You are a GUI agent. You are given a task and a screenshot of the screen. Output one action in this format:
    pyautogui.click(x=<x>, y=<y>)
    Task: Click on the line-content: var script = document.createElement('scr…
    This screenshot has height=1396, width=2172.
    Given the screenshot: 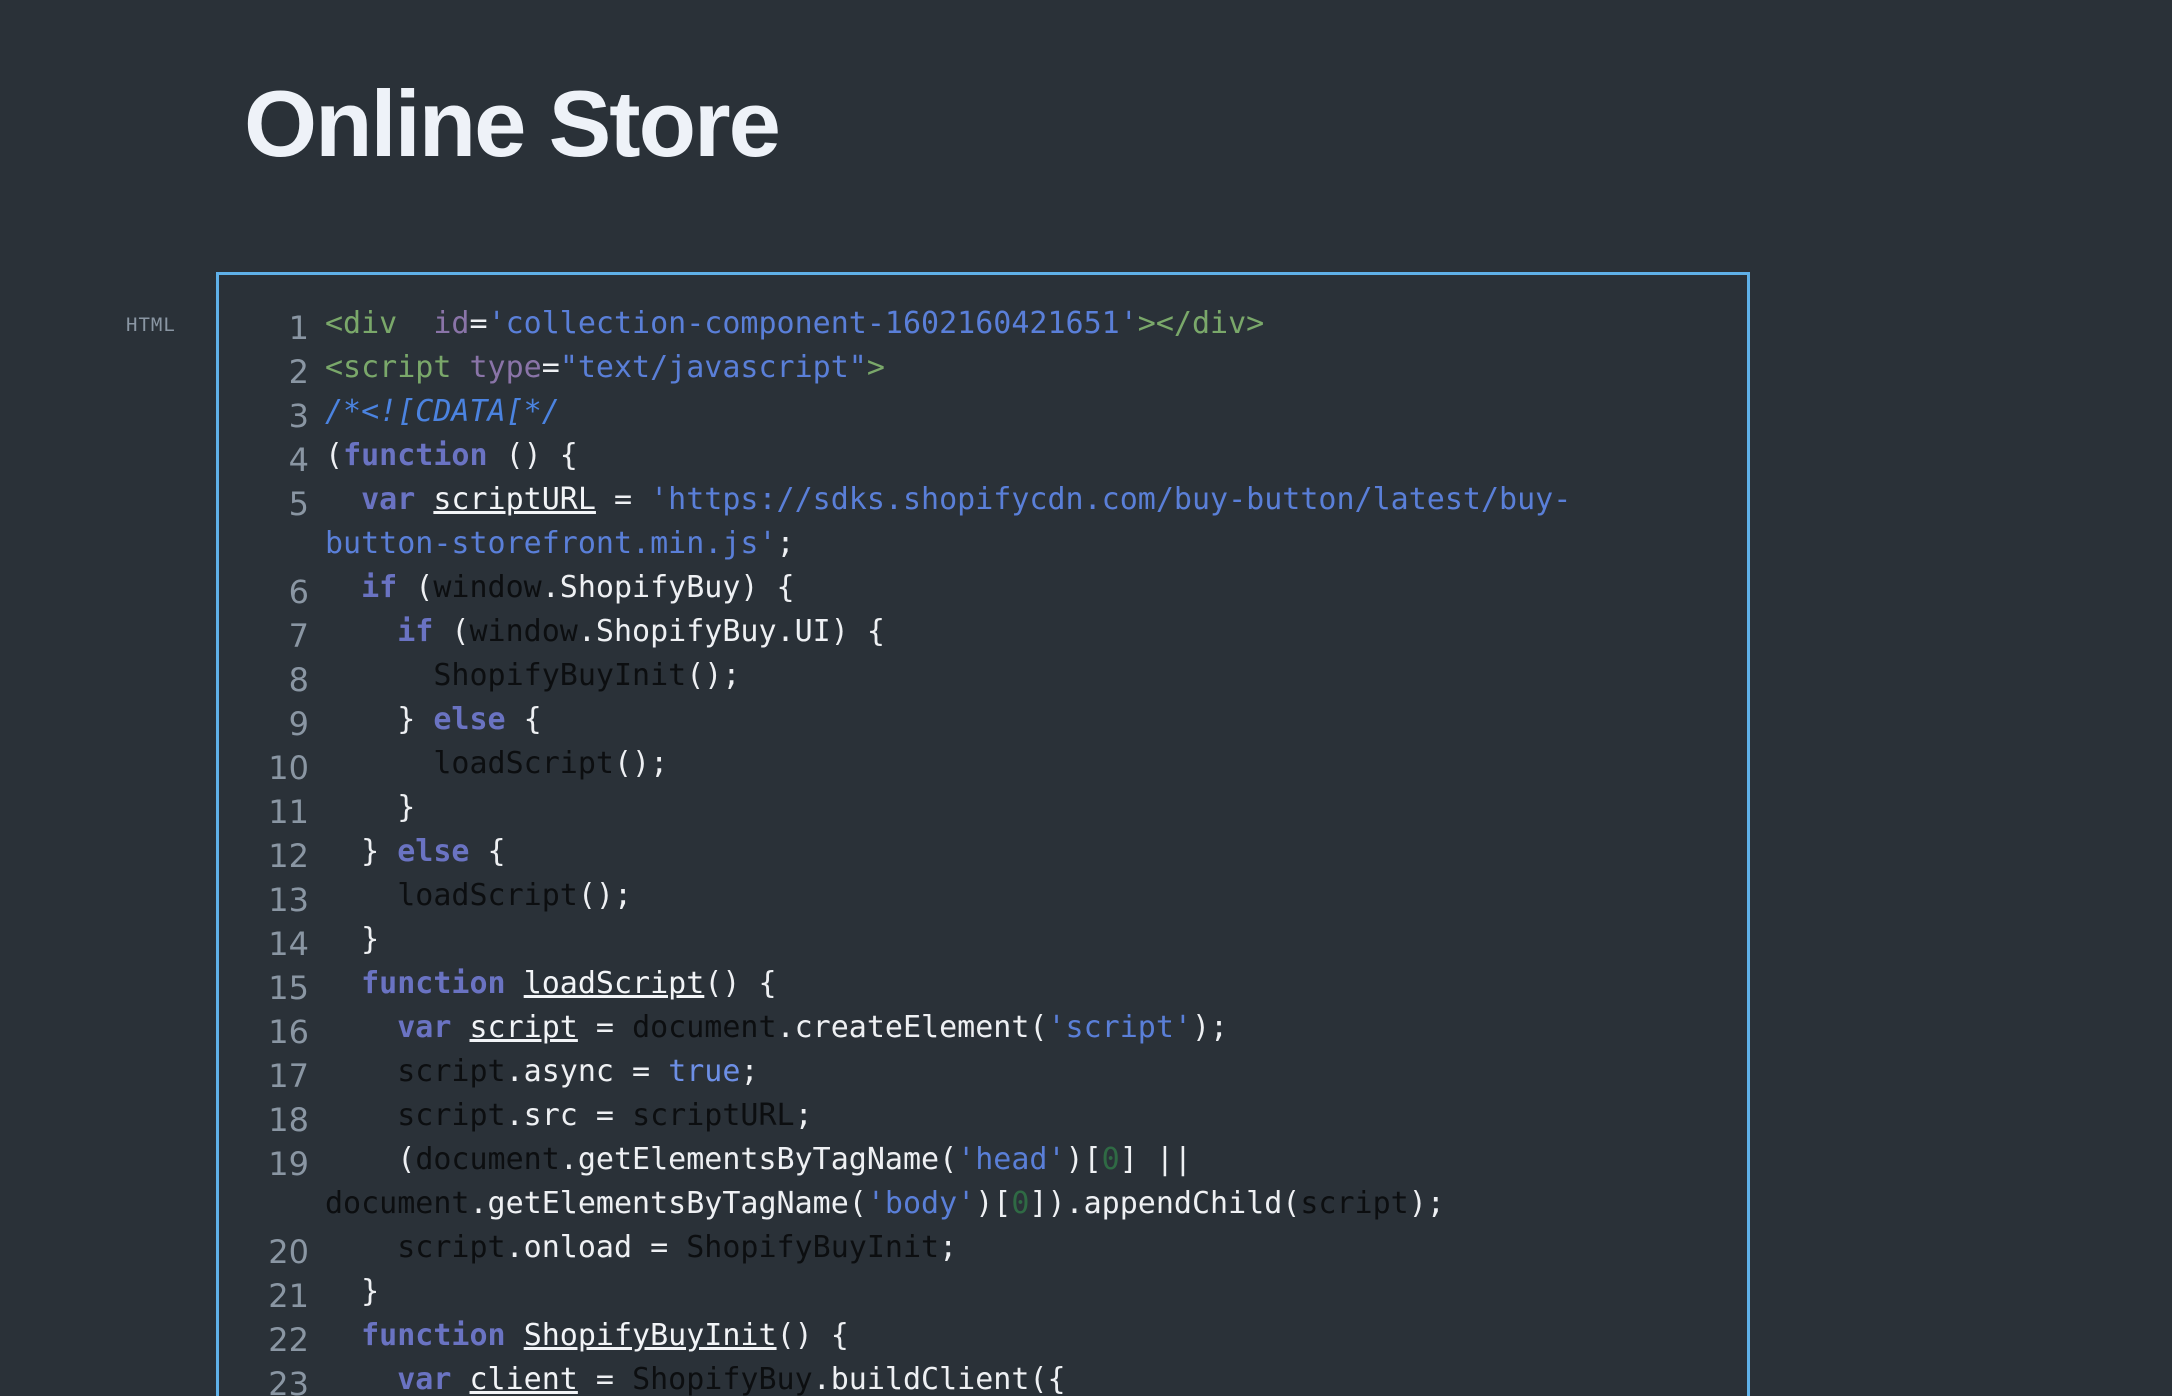 What is the action you would take?
    pyautogui.click(x=813, y=1027)
    